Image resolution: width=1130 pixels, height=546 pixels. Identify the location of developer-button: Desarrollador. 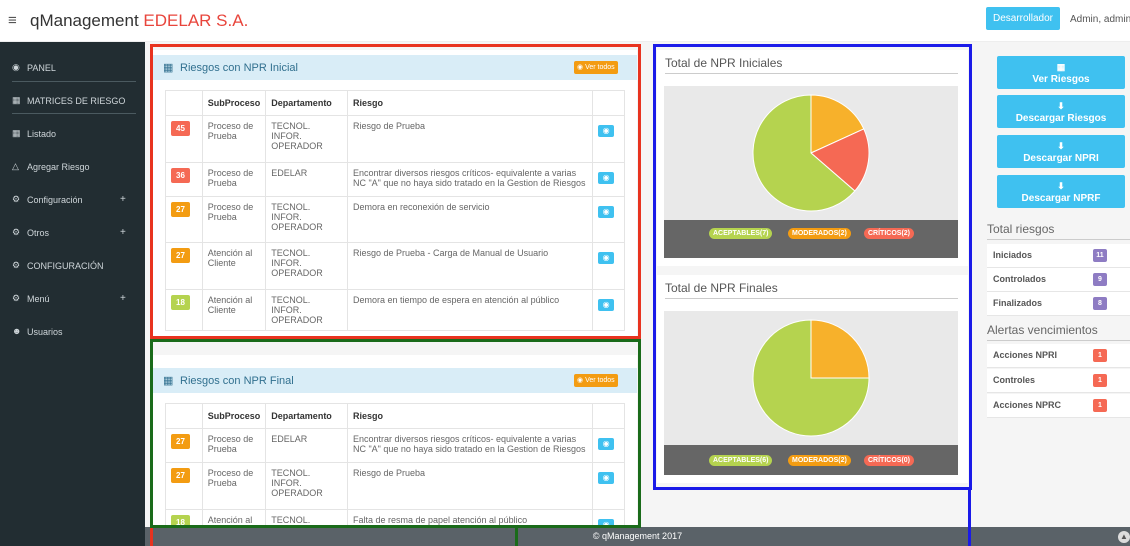
(1023, 18).